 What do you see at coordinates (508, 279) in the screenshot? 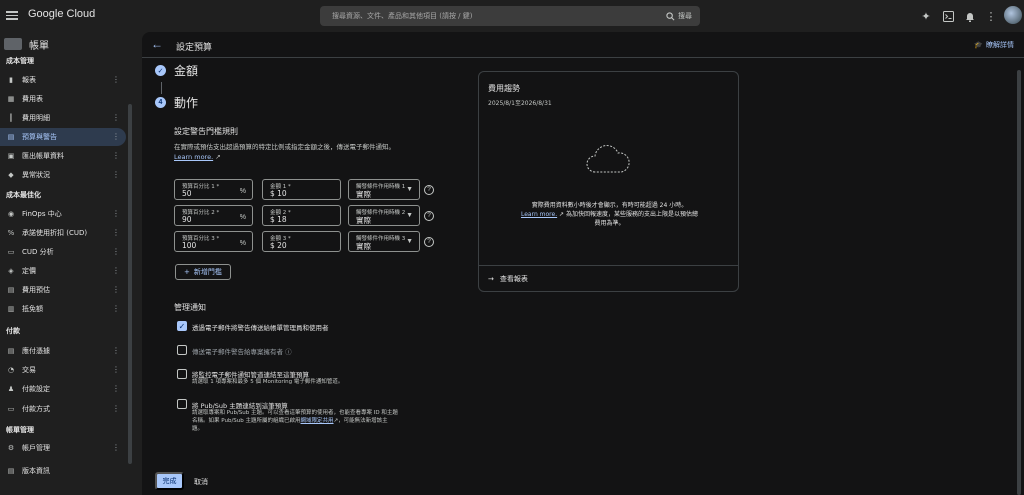
I see `view-report-link: → 查看報表` at bounding box center [508, 279].